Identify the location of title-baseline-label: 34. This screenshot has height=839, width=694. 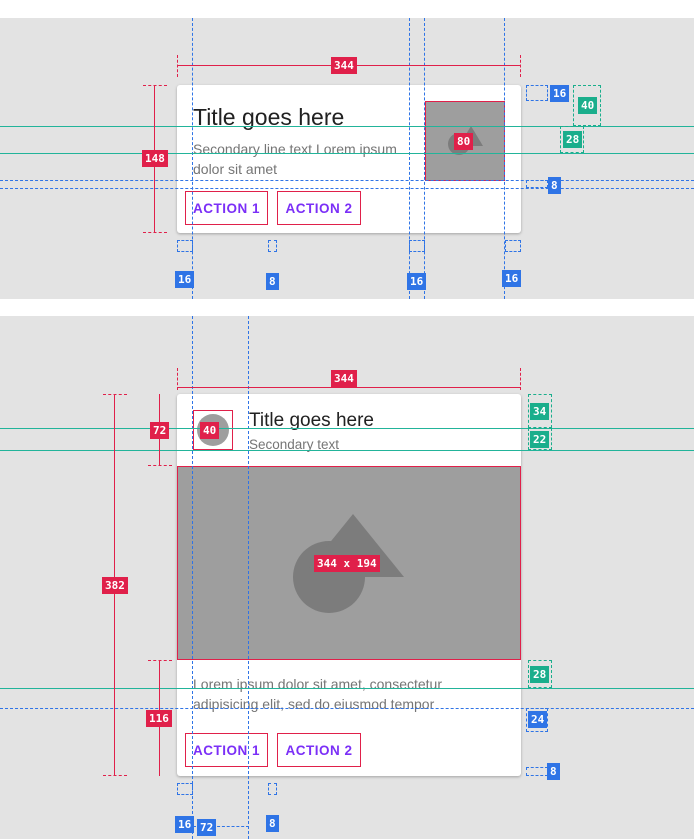
(540, 411).